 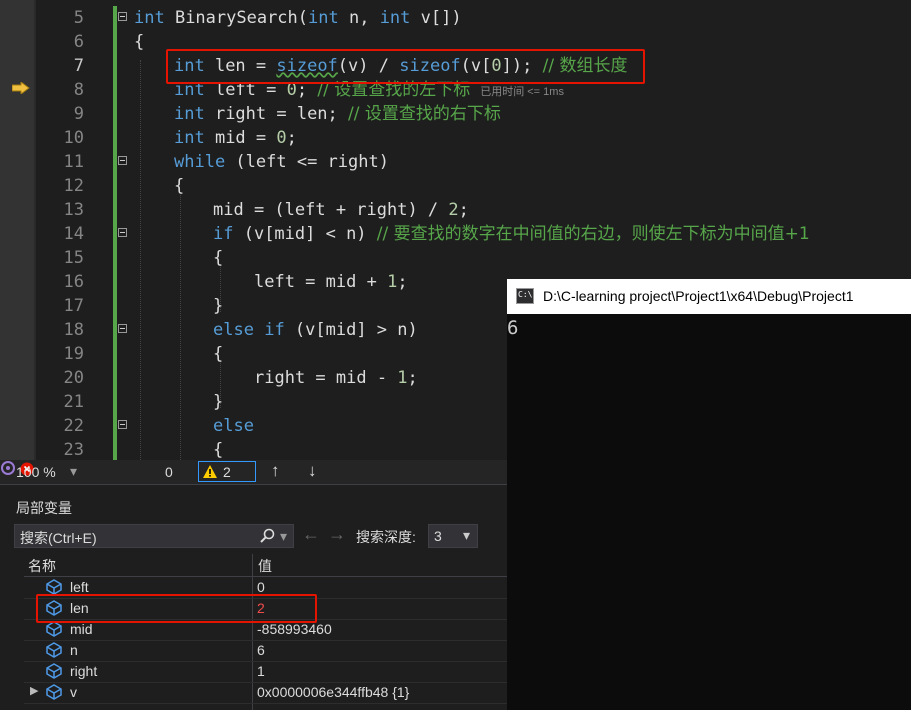 What do you see at coordinates (73, 402) in the screenshot?
I see `line-number: 21` at bounding box center [73, 402].